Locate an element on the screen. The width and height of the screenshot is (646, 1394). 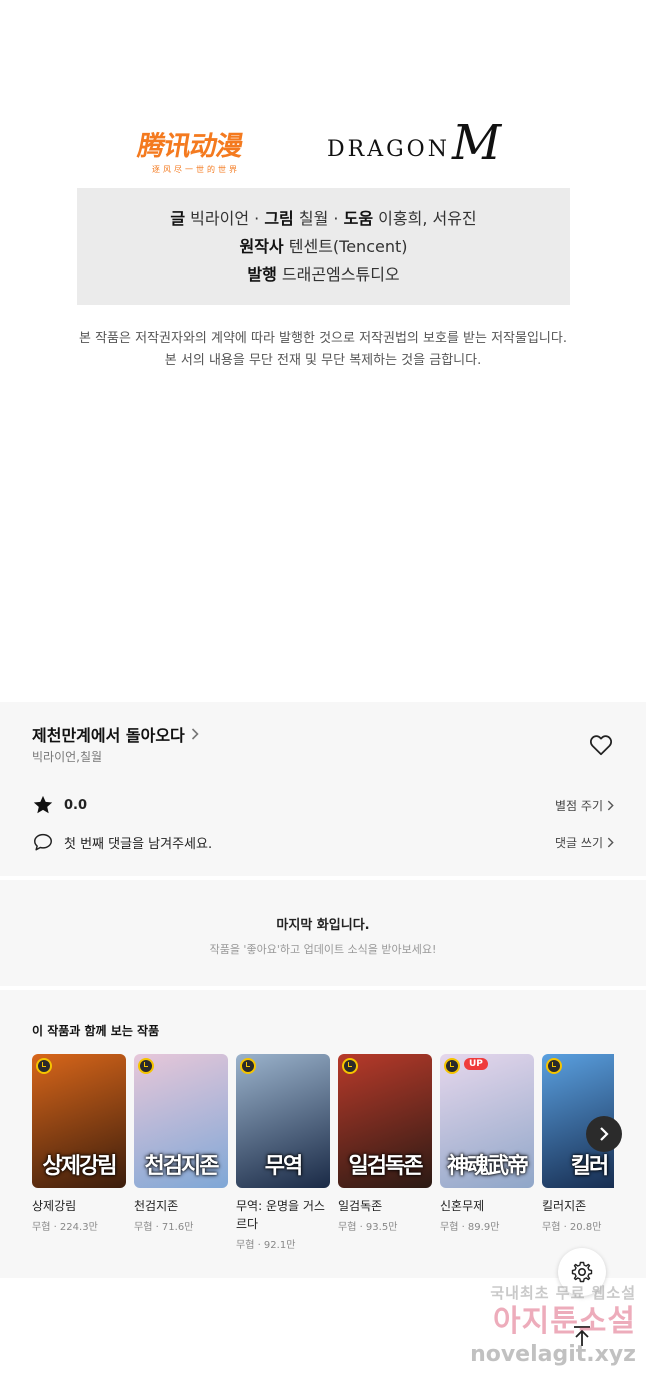
cover-title-art: 일검독존 is located at coordinates (386, 1166).